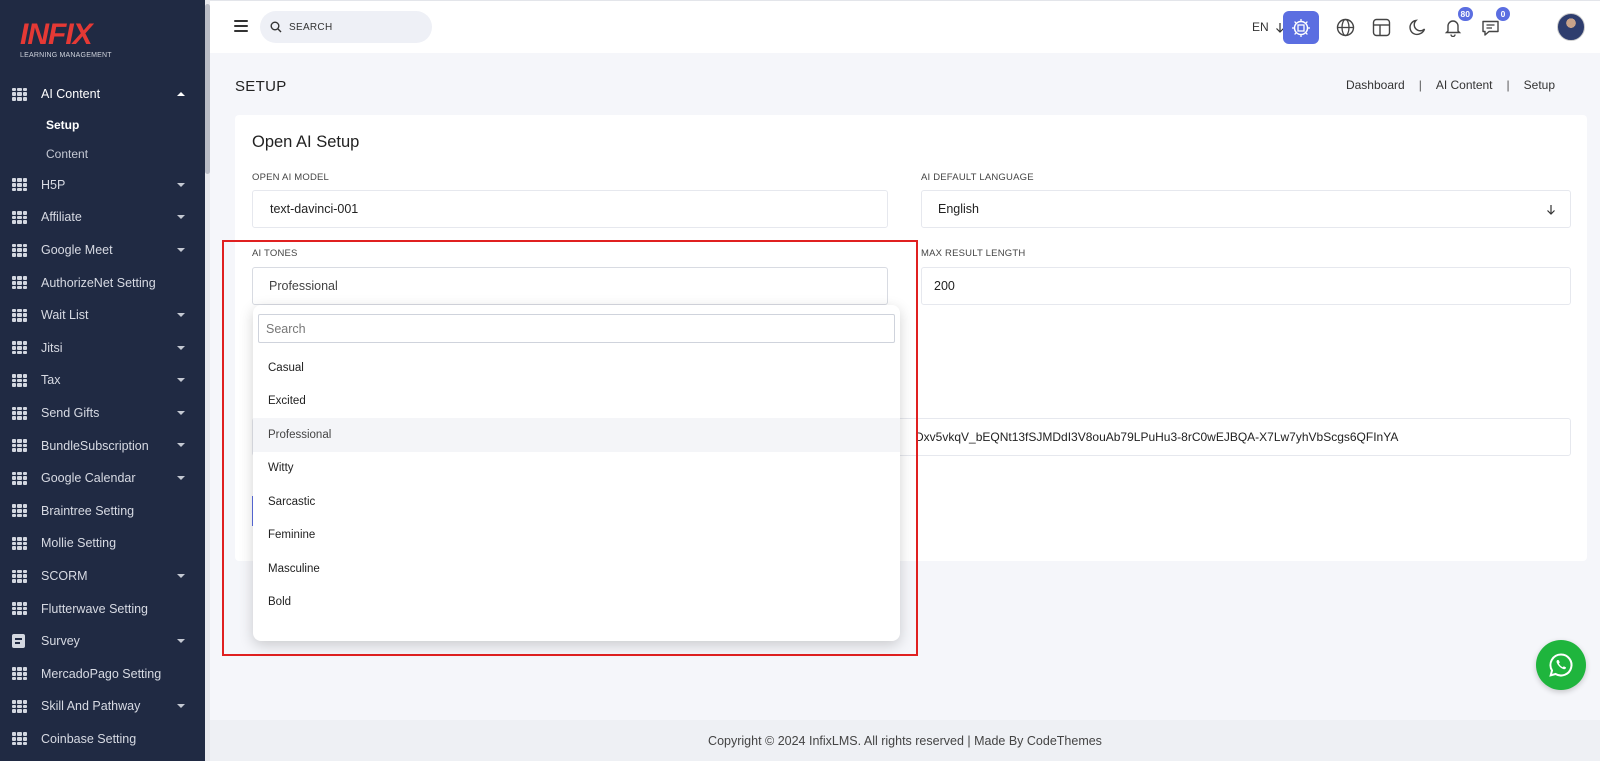  I want to click on whatsapp-button, so click(1561, 665).